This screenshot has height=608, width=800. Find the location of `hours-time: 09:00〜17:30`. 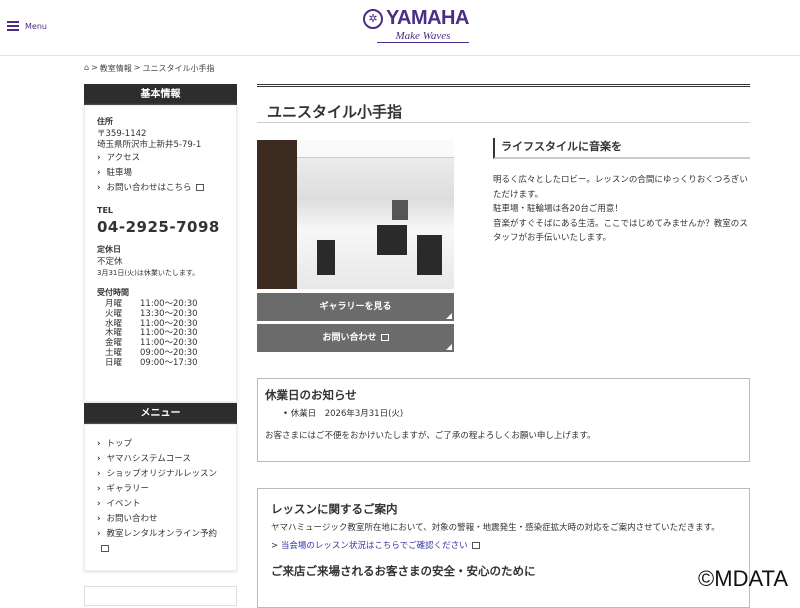

hours-time: 09:00〜17:30 is located at coordinates (169, 362).